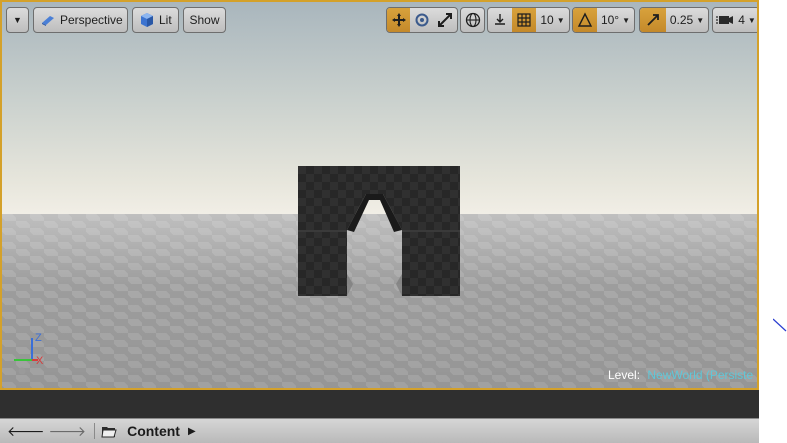 The width and height of the screenshot is (787, 443). What do you see at coordinates (40, 361) in the screenshot?
I see `axis-x-label: X` at bounding box center [40, 361].